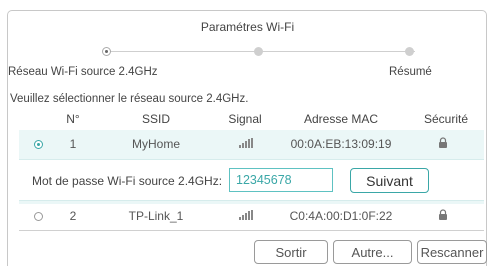  What do you see at coordinates (410, 72) in the screenshot?
I see `wizard-step-label-3: Résumé` at bounding box center [410, 72].